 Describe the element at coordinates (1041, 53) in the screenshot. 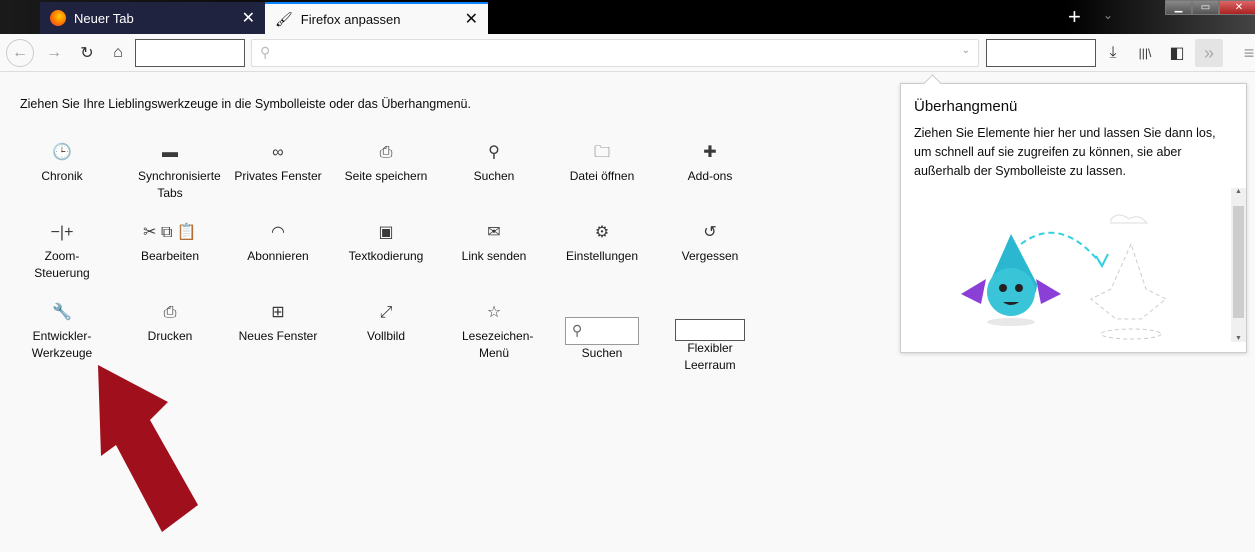

I see `search-field` at that location.